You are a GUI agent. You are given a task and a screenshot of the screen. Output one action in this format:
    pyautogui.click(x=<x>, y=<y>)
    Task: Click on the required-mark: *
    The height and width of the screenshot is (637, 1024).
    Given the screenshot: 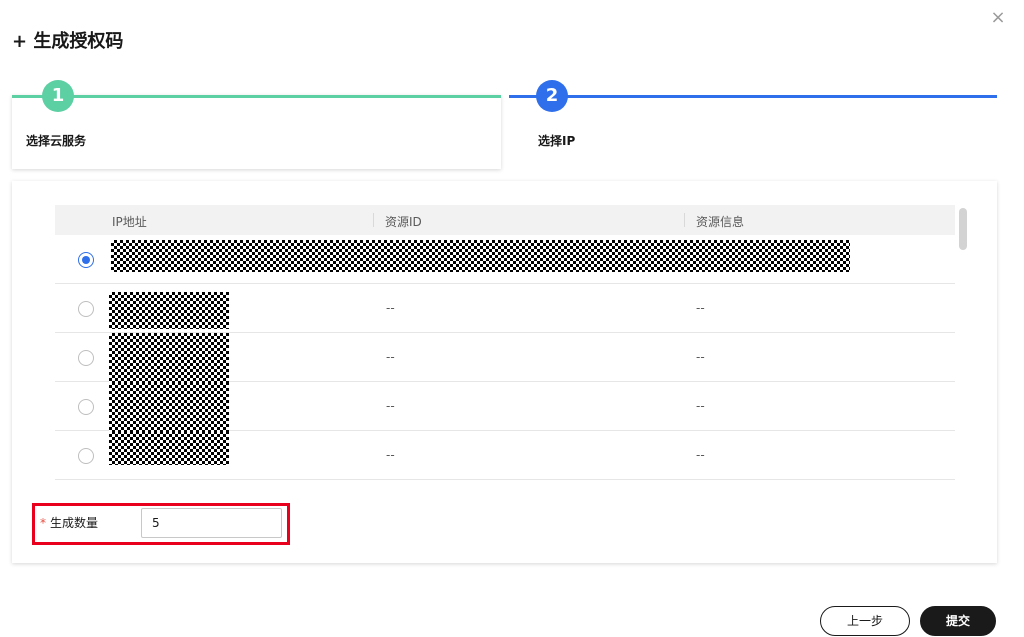 What is the action you would take?
    pyautogui.click(x=43, y=523)
    